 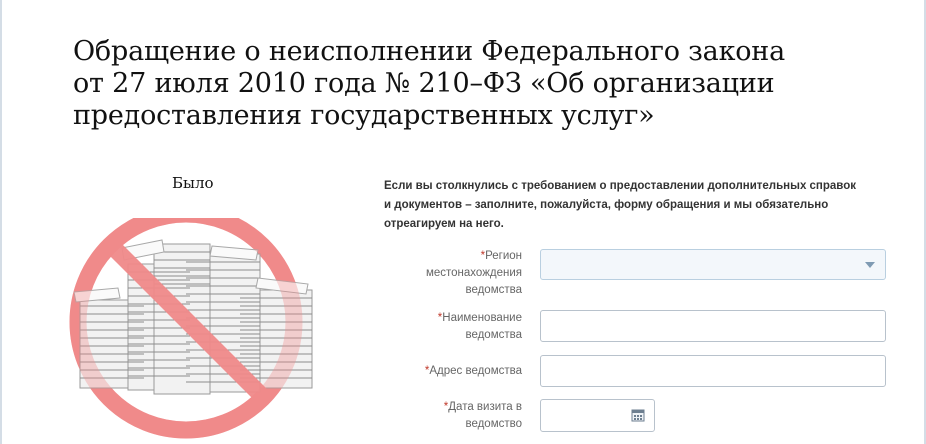 What do you see at coordinates (444, 224) in the screenshot?
I see `intro-line-3: отреагируем на него.` at bounding box center [444, 224].